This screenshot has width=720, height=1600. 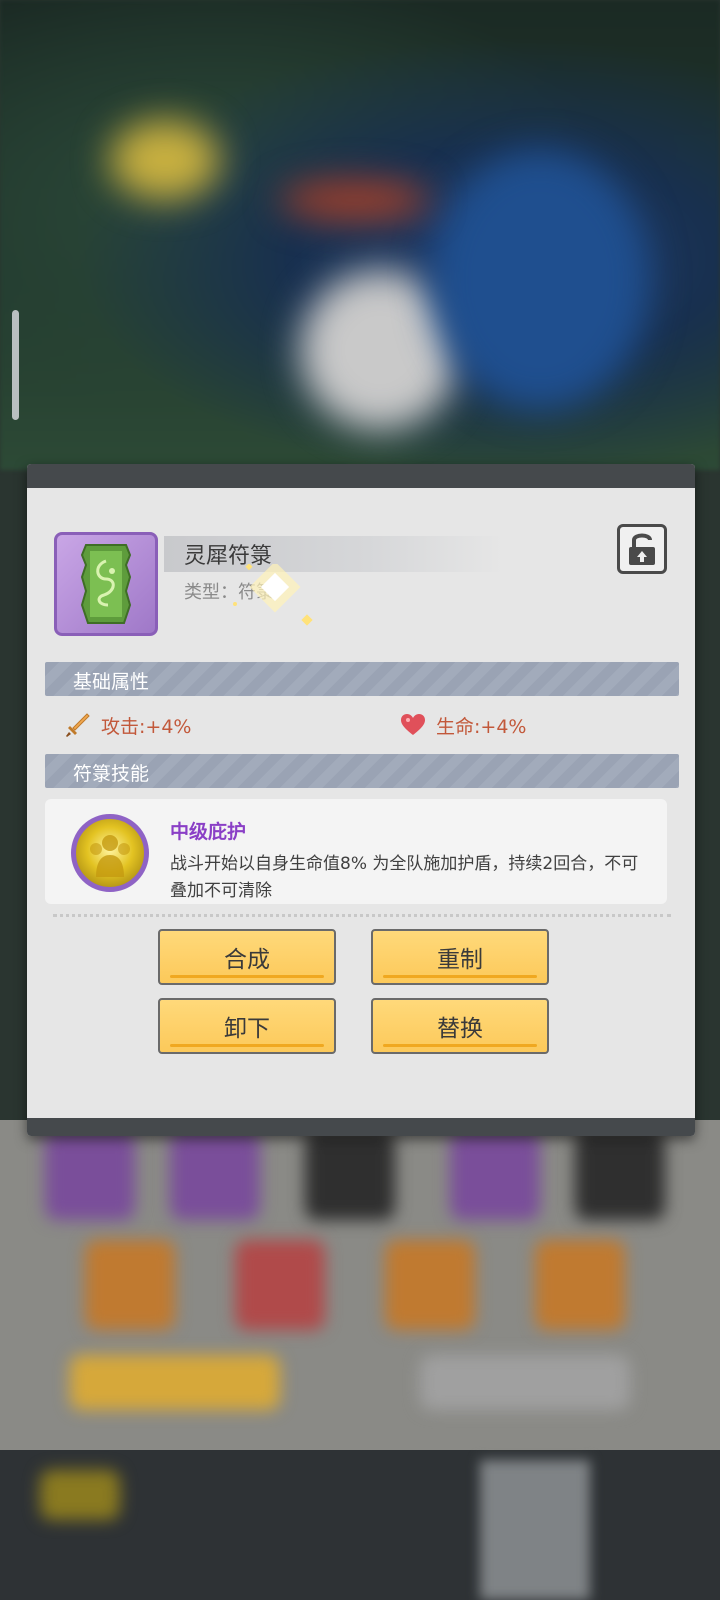 What do you see at coordinates (460, 1026) in the screenshot?
I see `replace-button: 替换` at bounding box center [460, 1026].